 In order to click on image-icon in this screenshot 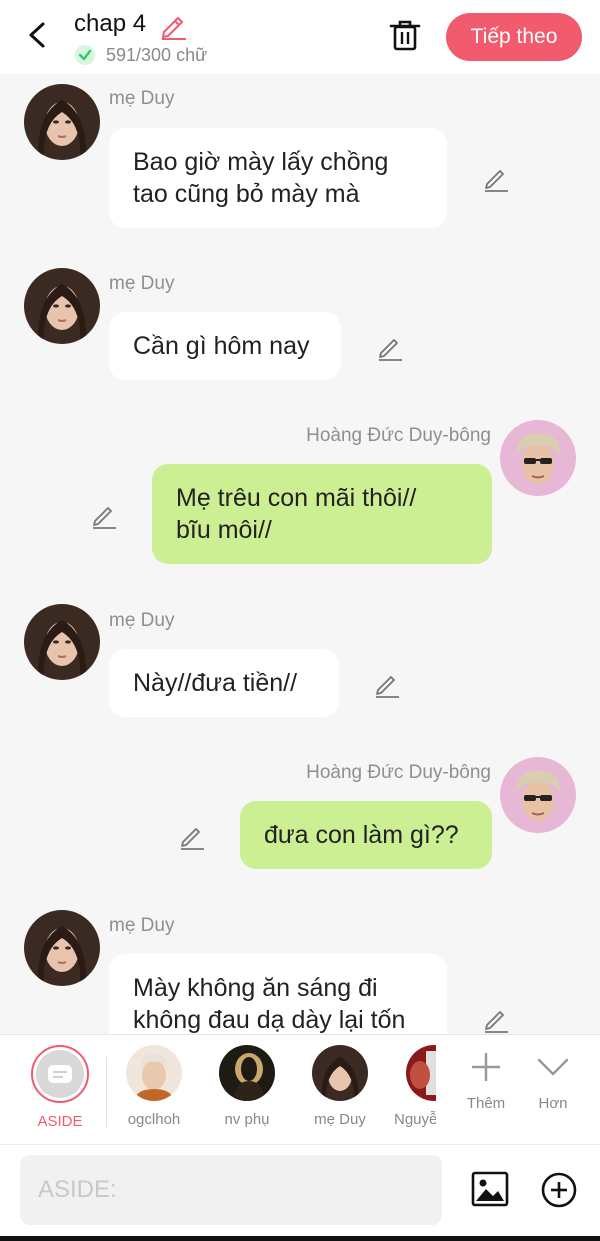, I will do `click(490, 1189)`.